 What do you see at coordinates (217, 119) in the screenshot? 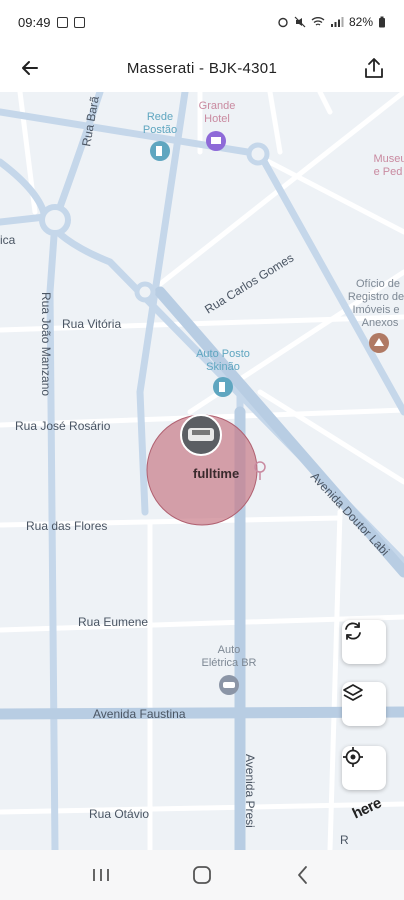
I see `poi-label-grande-hotel-2: Hotel` at bounding box center [217, 119].